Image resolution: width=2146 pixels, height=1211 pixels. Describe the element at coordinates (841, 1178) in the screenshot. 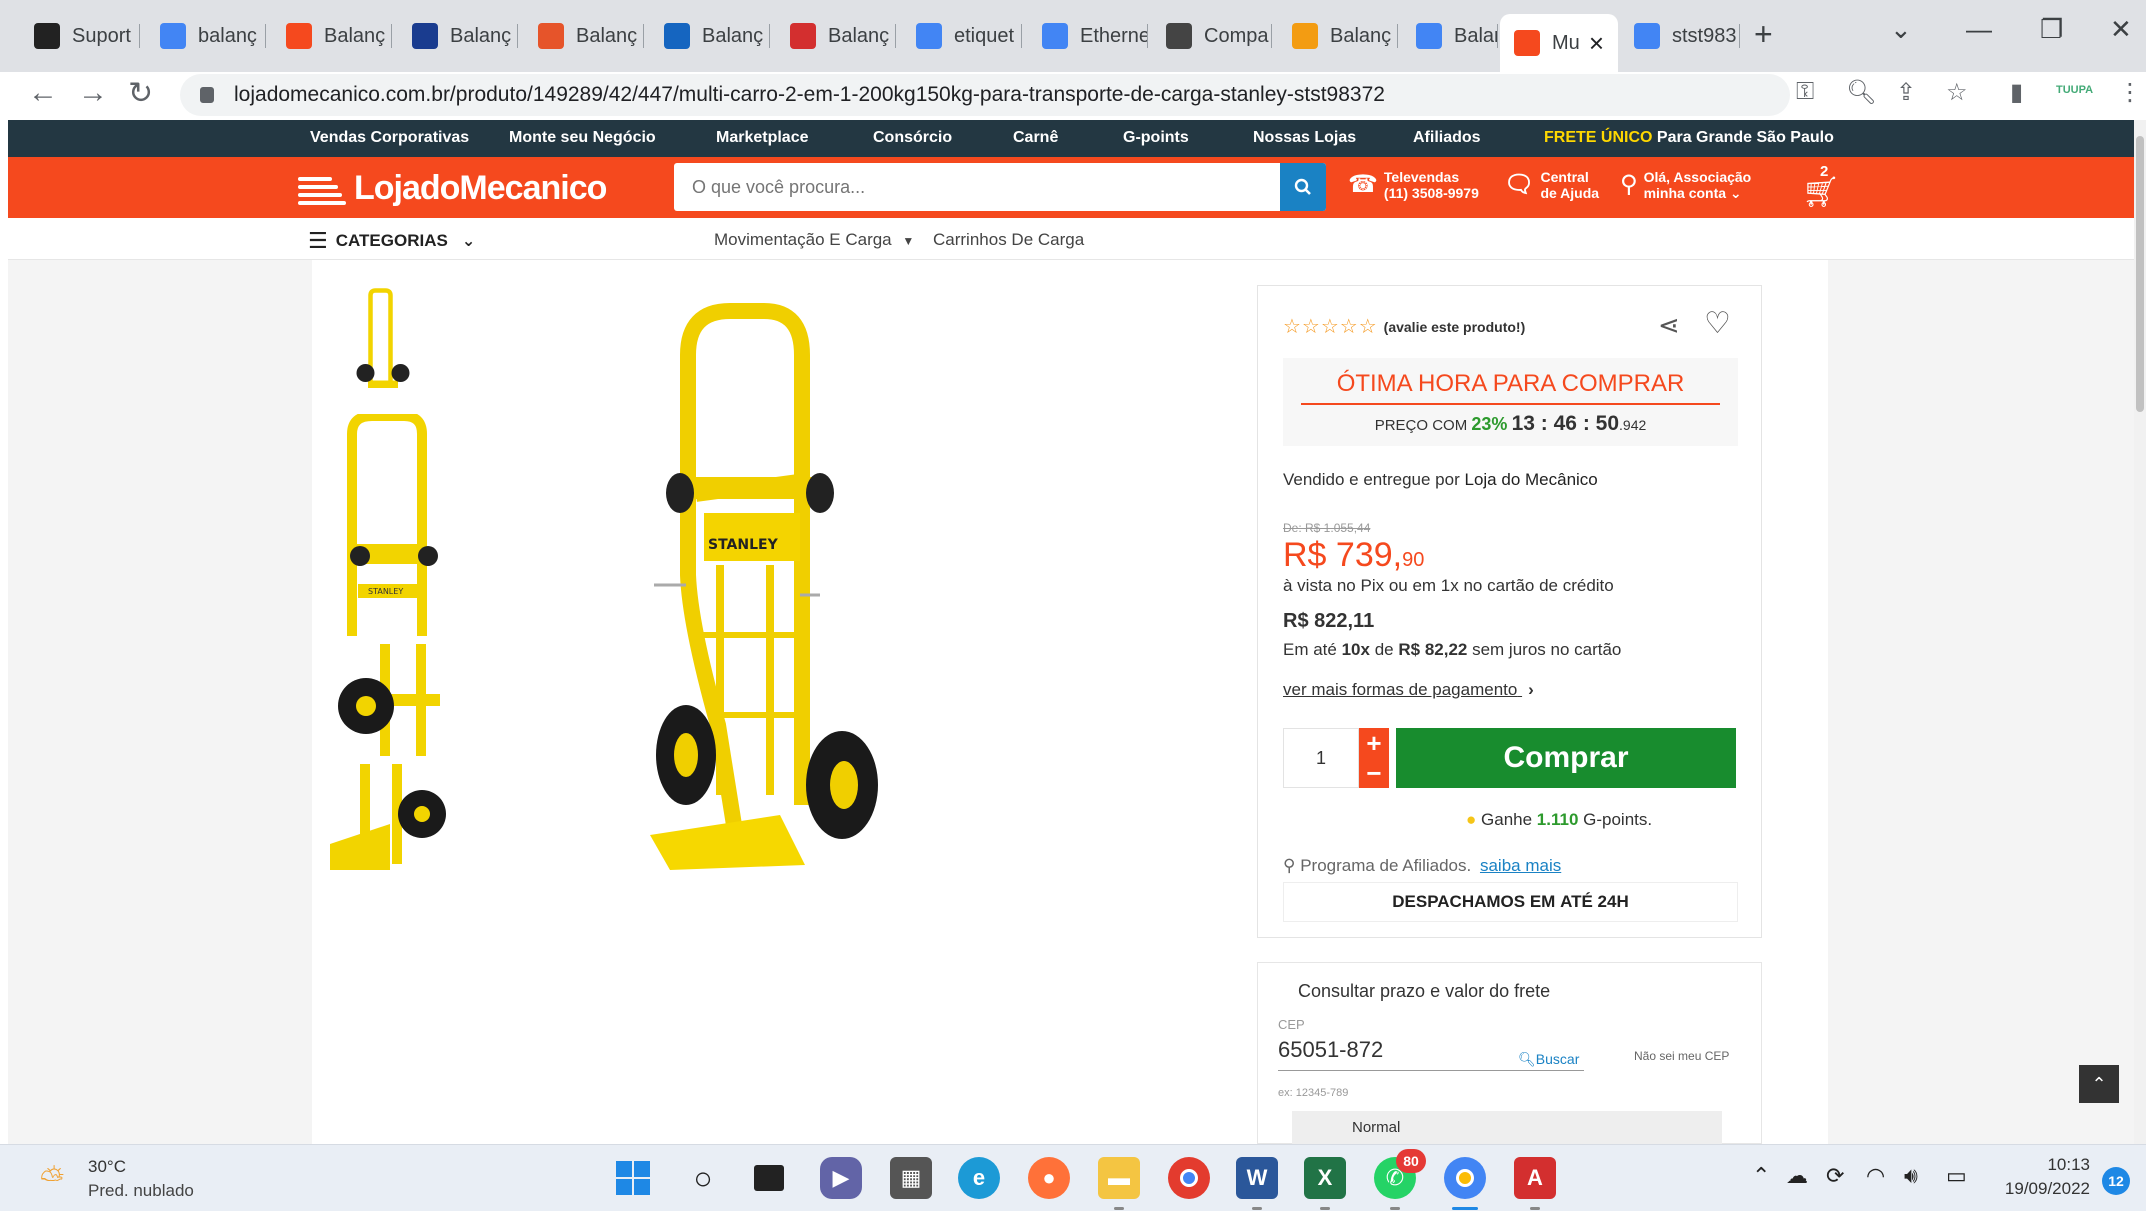

I see `teams-chat-icon: ▶` at that location.